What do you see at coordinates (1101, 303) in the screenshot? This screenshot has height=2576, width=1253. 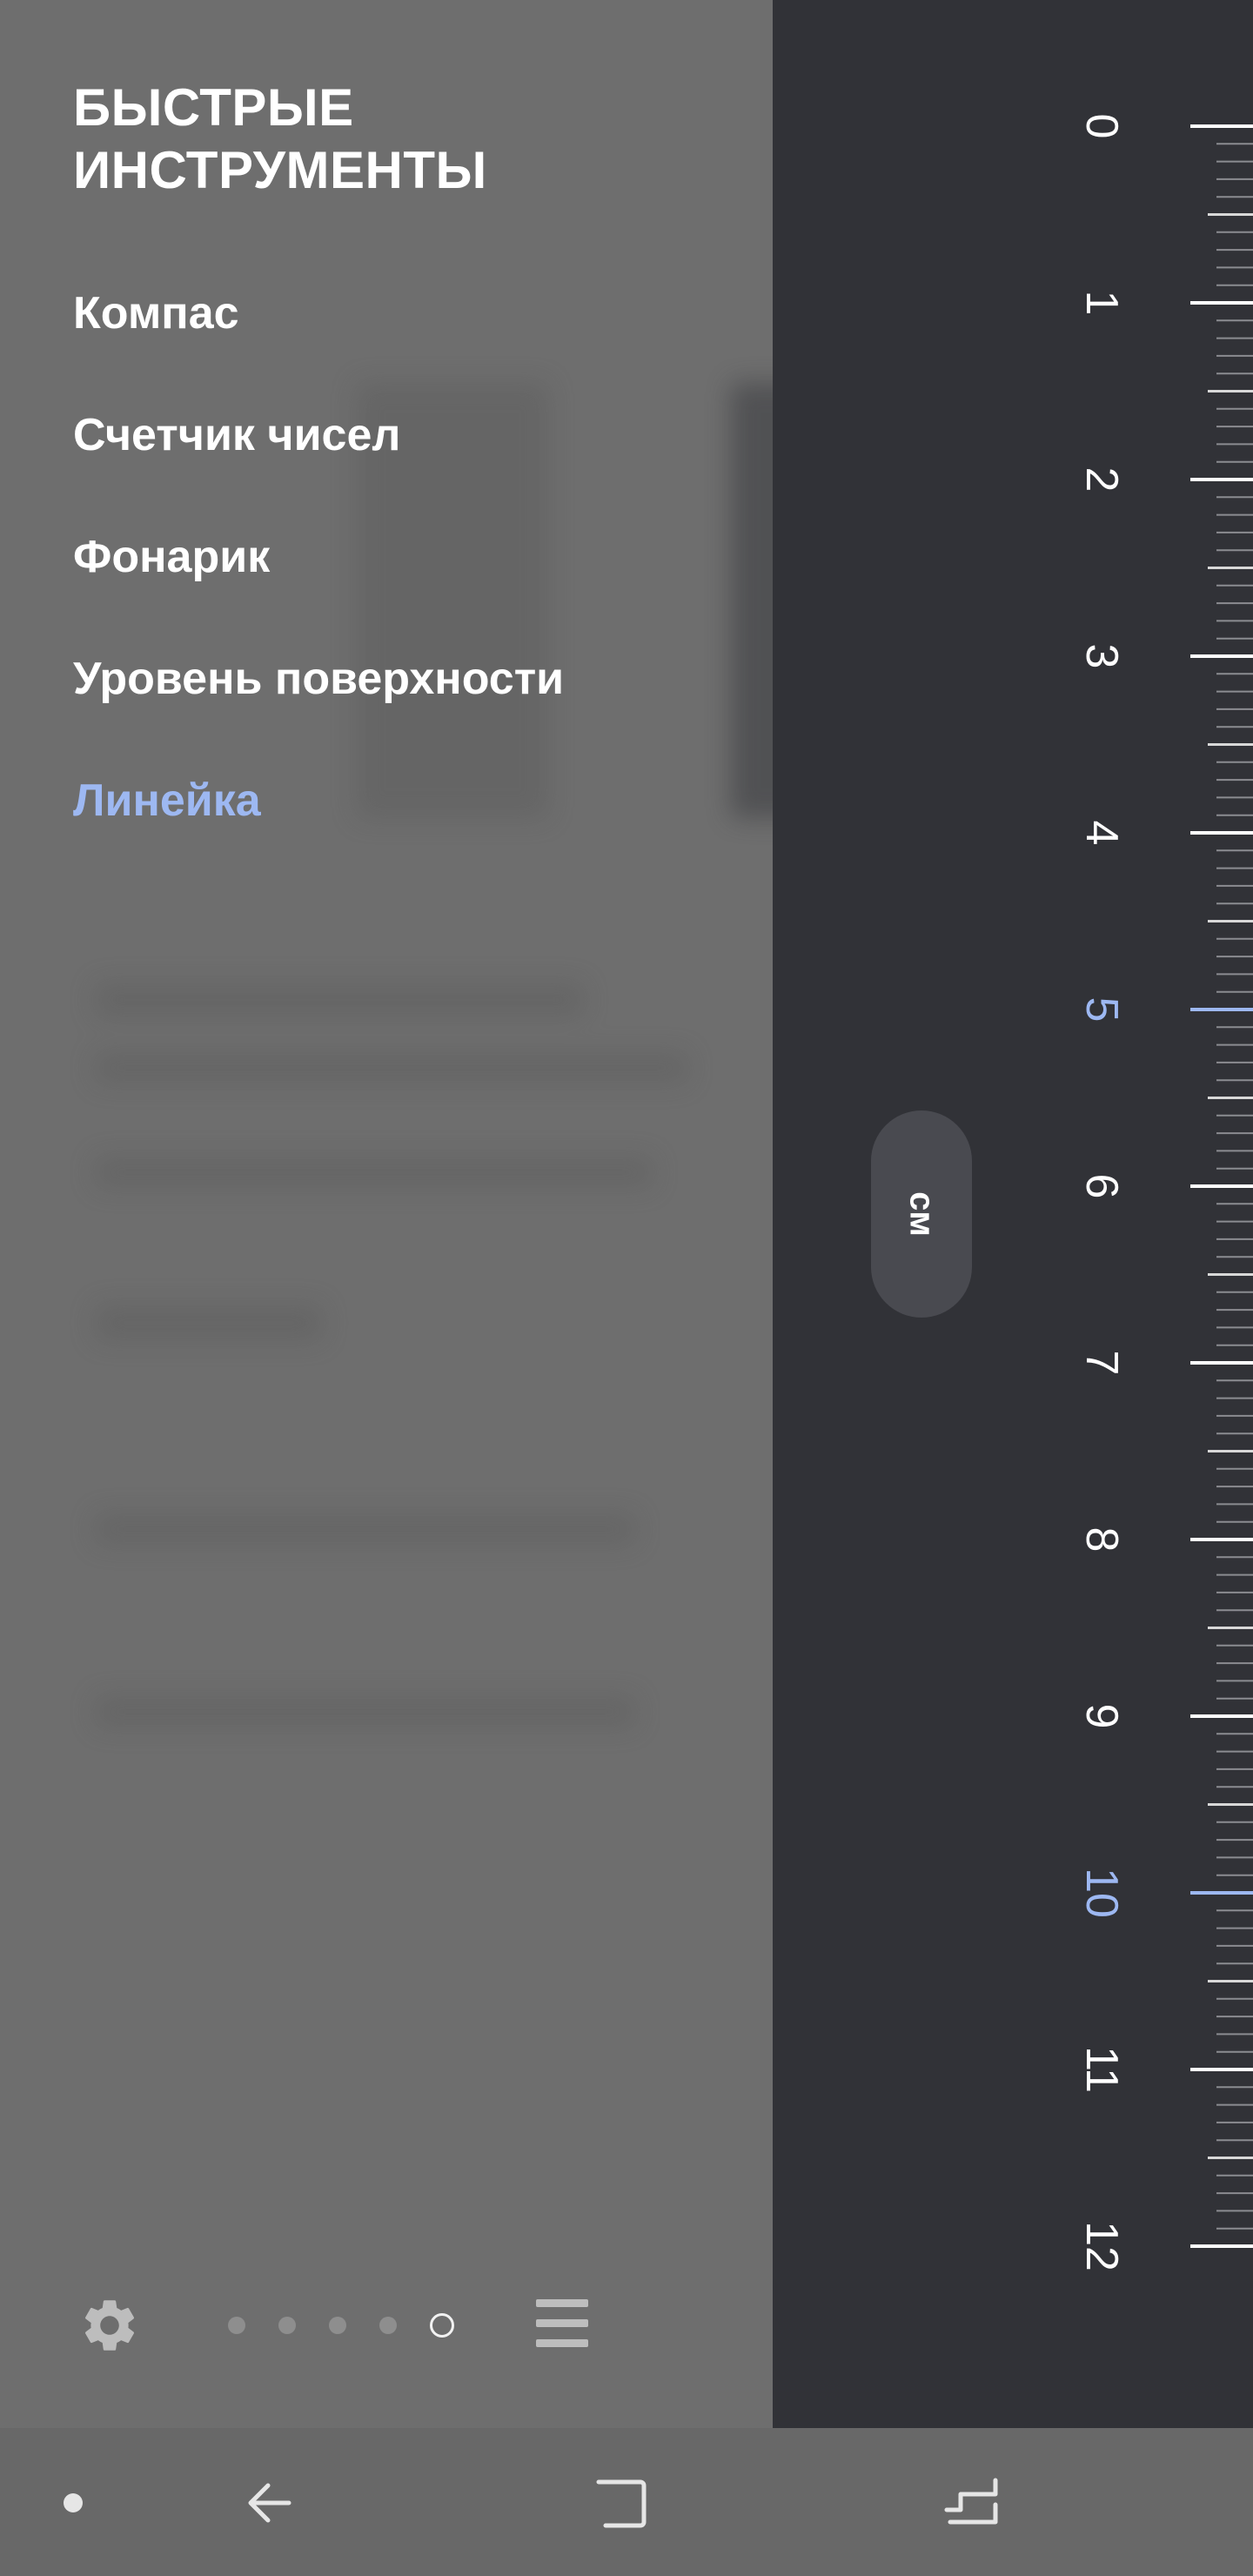 I see `ruler-label: 1` at bounding box center [1101, 303].